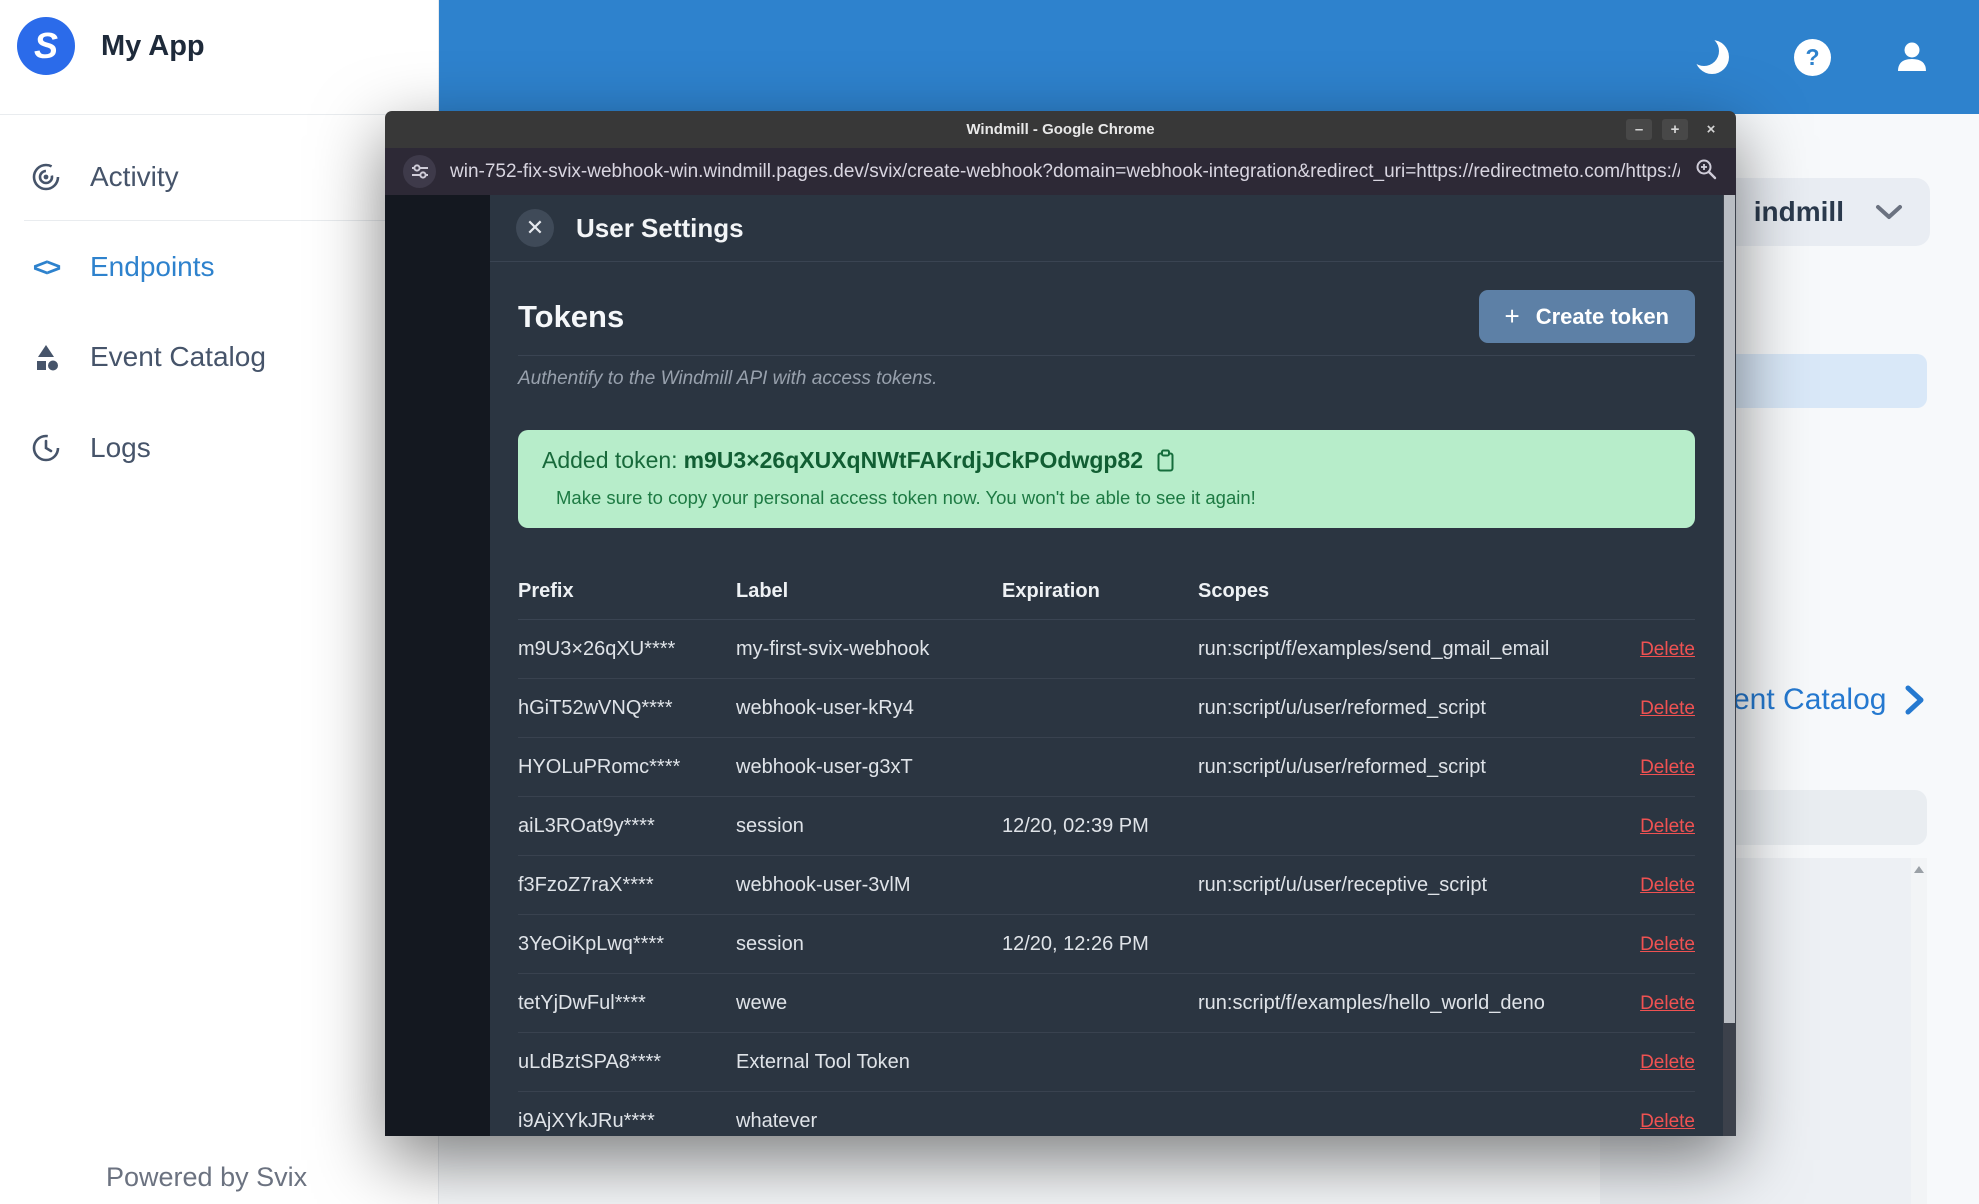 The image size is (1979, 1204). What do you see at coordinates (1374, 648) in the screenshot?
I see `token-scopes: run:script/f/examples/send_gmail_email` at bounding box center [1374, 648].